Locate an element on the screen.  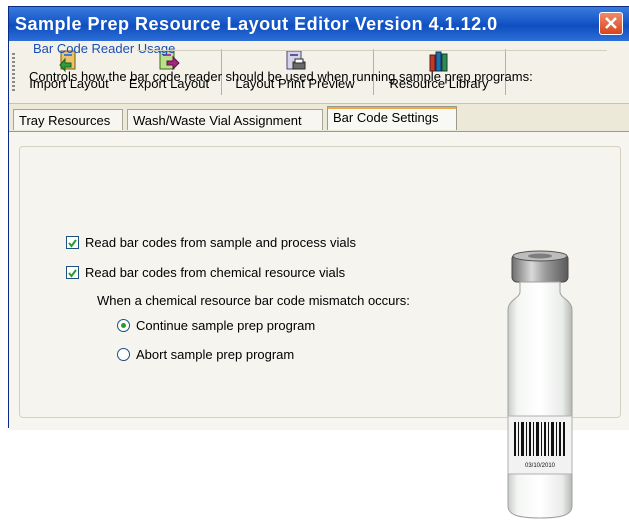
radio-label: Continue sample prep program is located at coordinates (226, 325).